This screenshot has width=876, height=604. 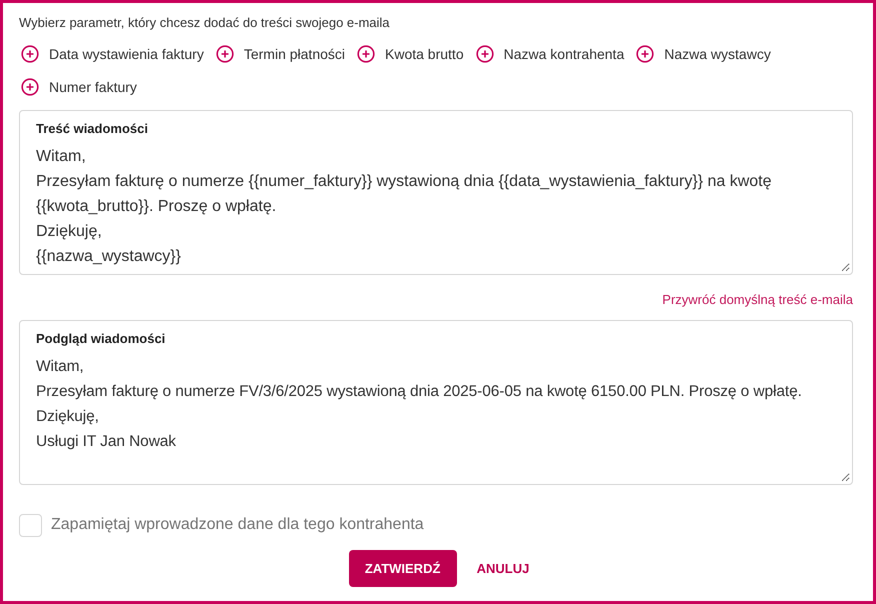 I want to click on instruction-text: Wybierz parametr, który chcesz dodać do treści swojego e-maila, so click(x=204, y=23).